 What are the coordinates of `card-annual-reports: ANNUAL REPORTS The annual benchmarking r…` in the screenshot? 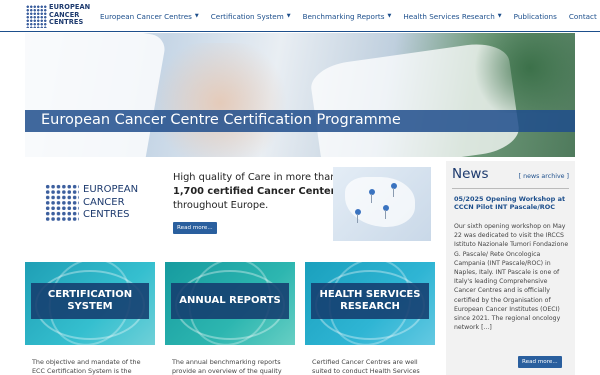 It's located at (230, 318).